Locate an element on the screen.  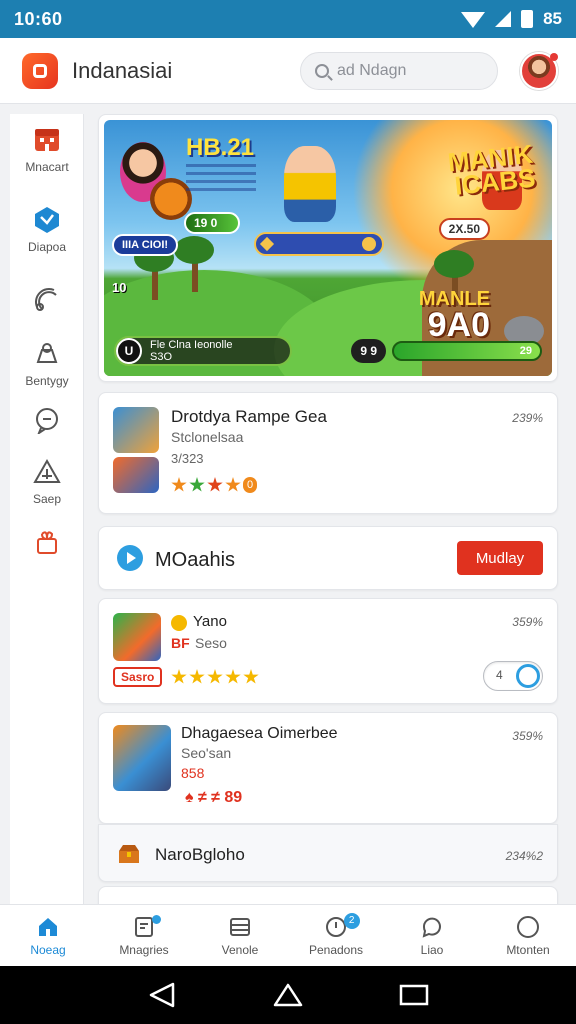
home-icon is located at coordinates (48, 927).